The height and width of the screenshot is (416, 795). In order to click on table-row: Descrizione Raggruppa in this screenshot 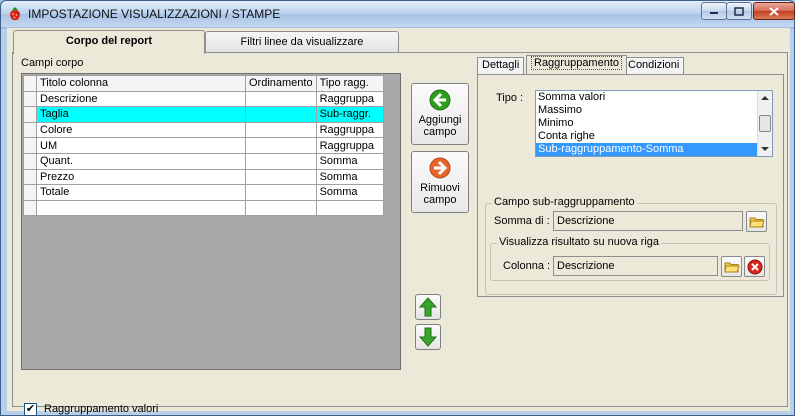, I will do `click(203, 99)`.